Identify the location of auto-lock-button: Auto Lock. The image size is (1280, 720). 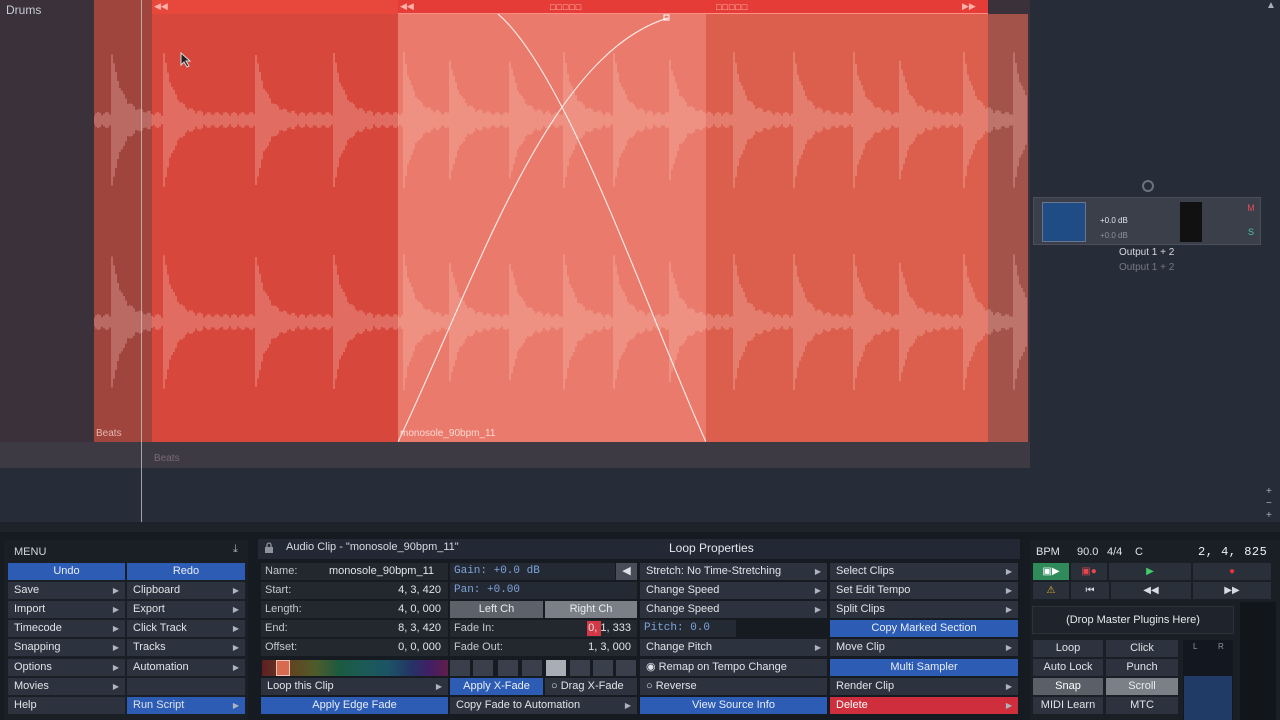
(1068, 667).